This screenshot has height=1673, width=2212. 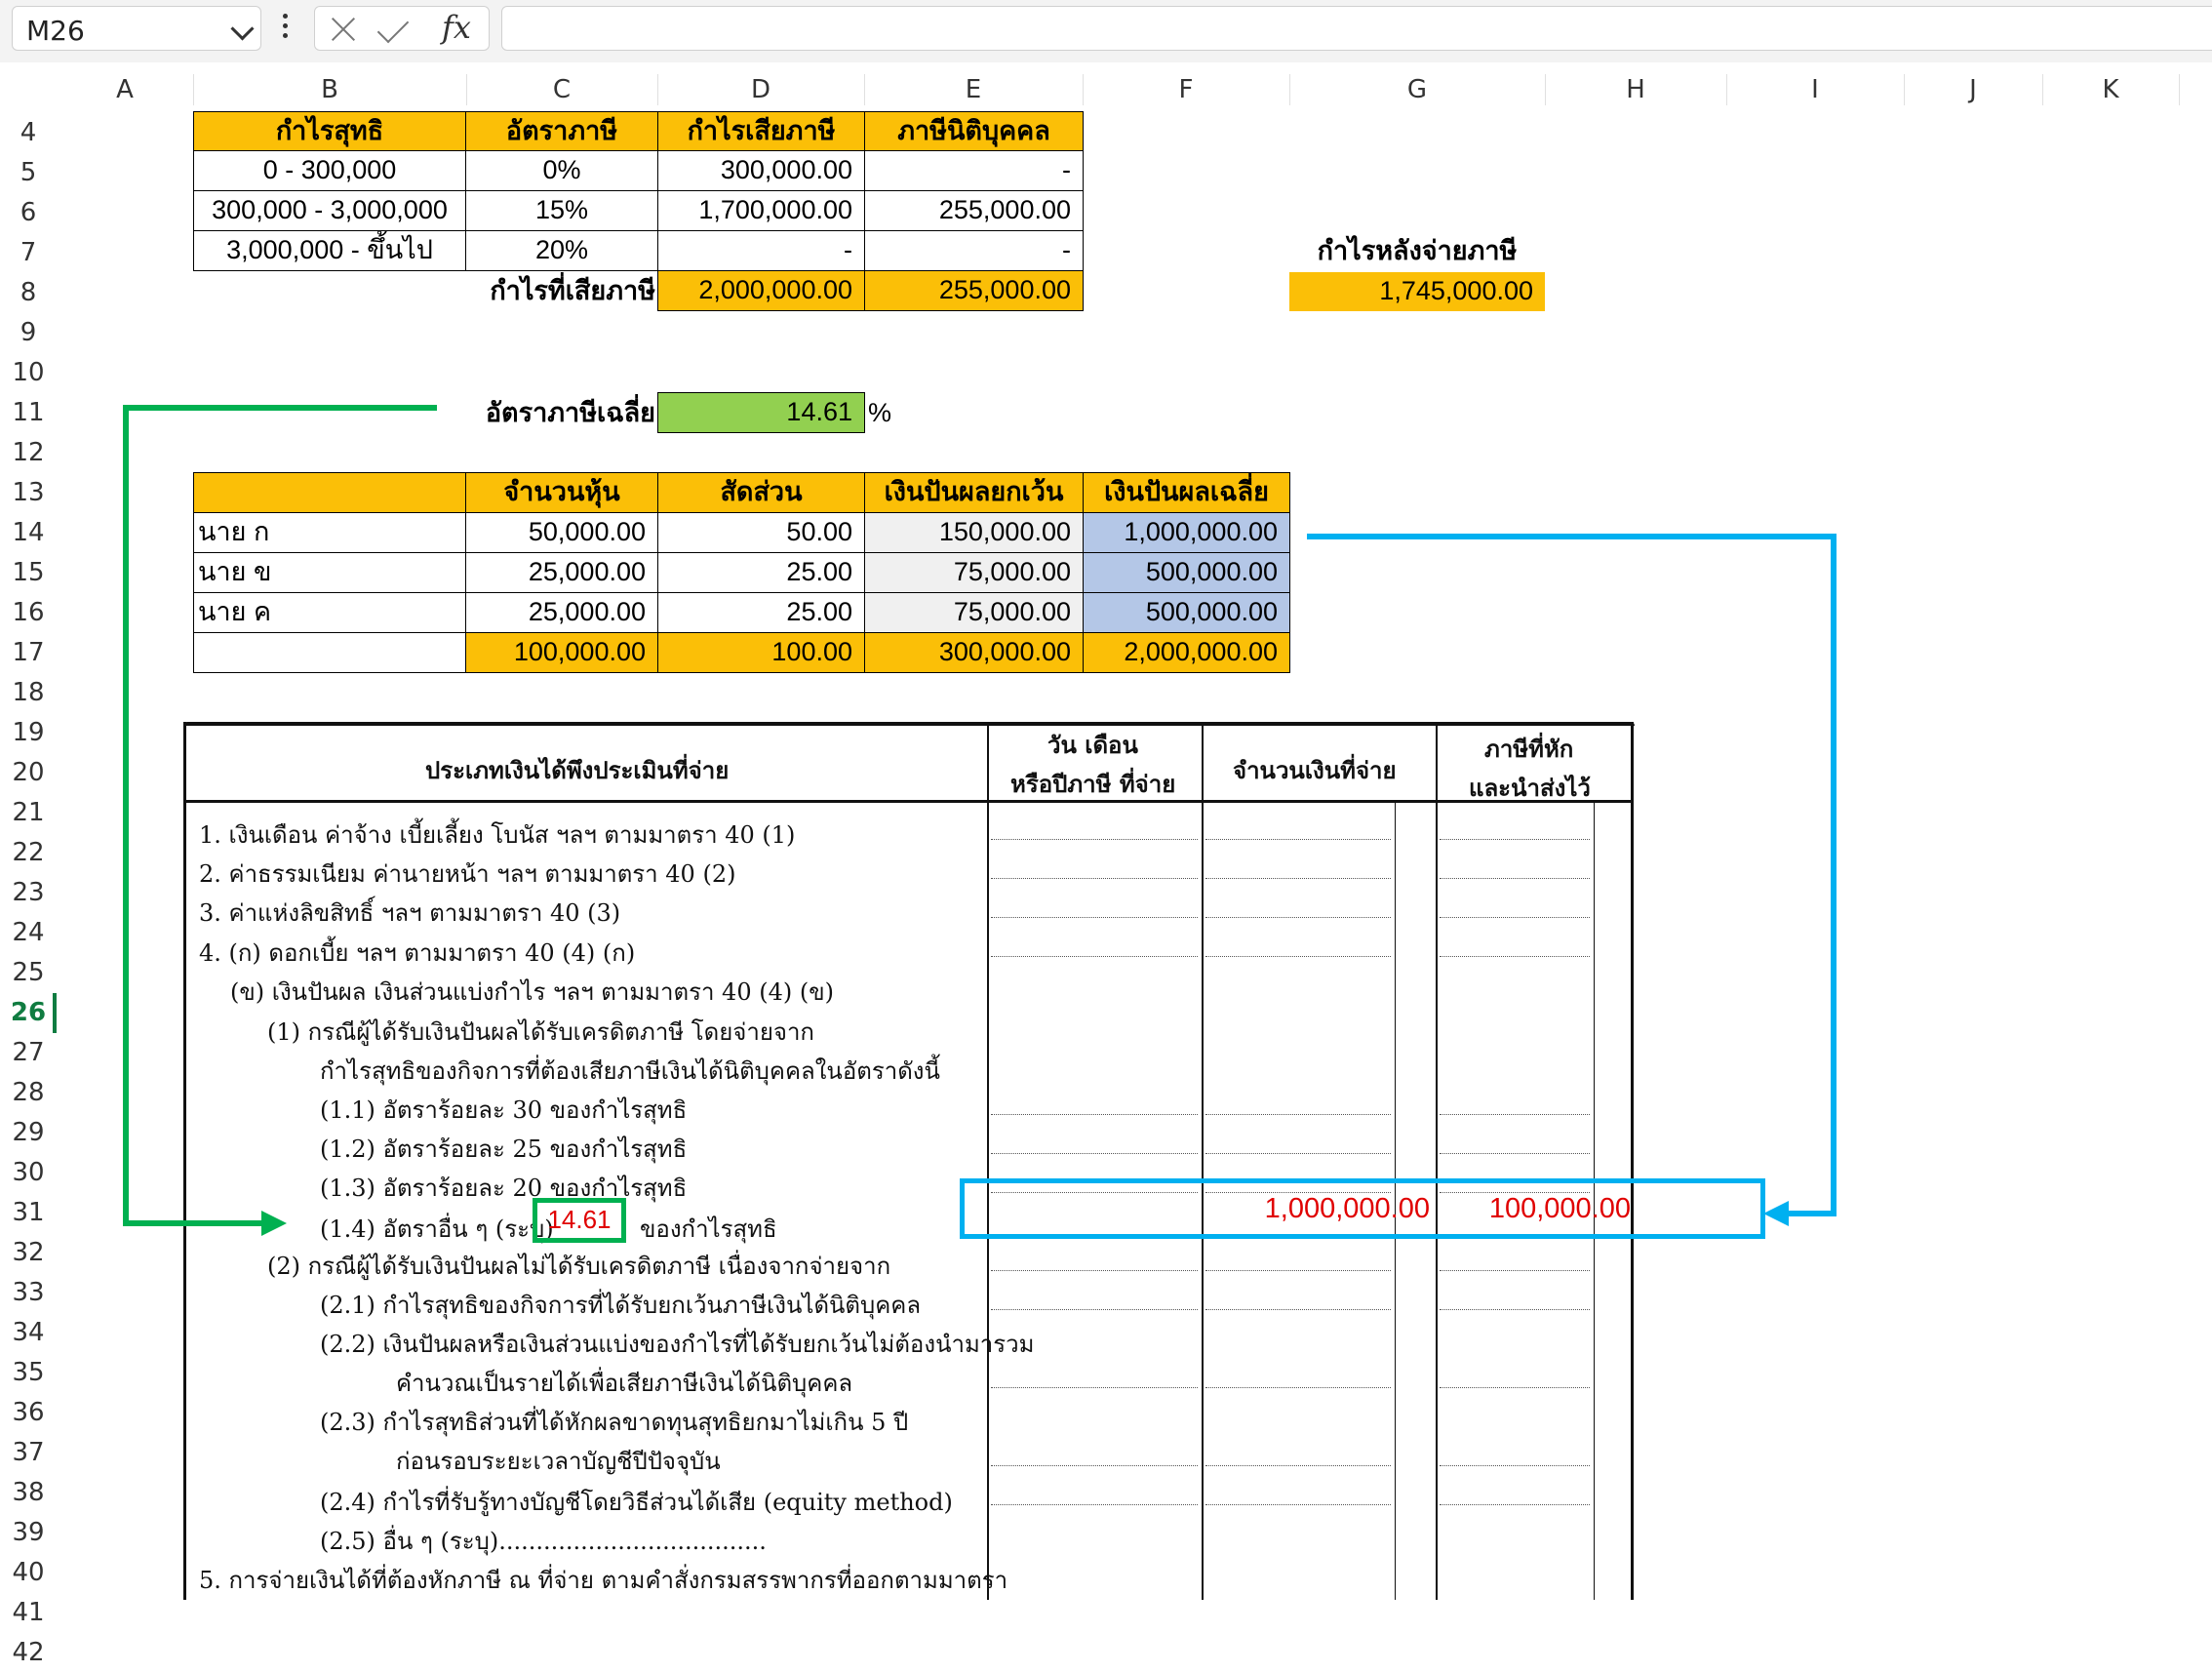 What do you see at coordinates (280, 815) in the screenshot?
I see `green-arrow` at bounding box center [280, 815].